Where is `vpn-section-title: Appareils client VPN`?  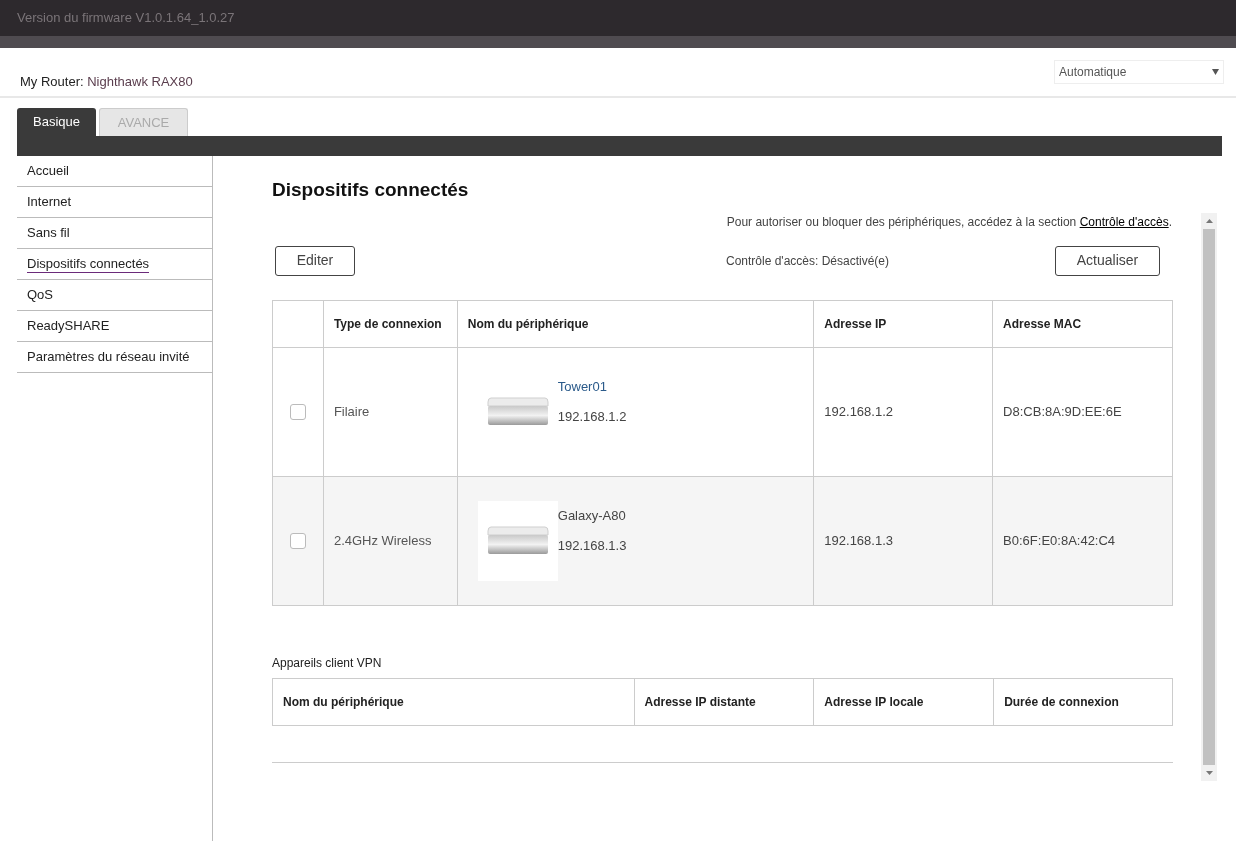 vpn-section-title: Appareils client VPN is located at coordinates (327, 663).